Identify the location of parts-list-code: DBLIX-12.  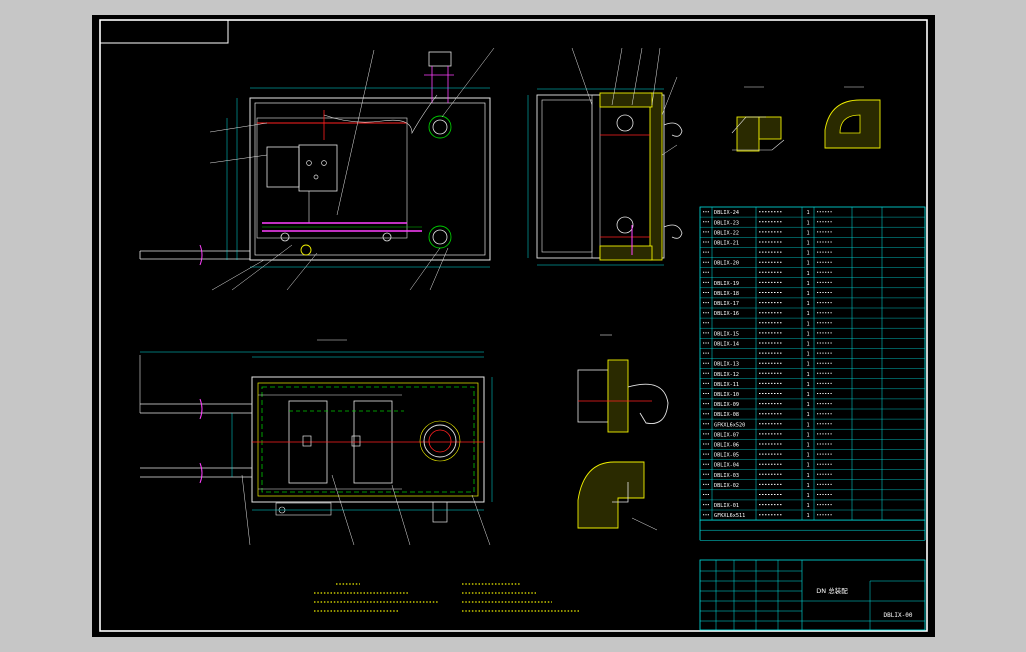
(726, 375).